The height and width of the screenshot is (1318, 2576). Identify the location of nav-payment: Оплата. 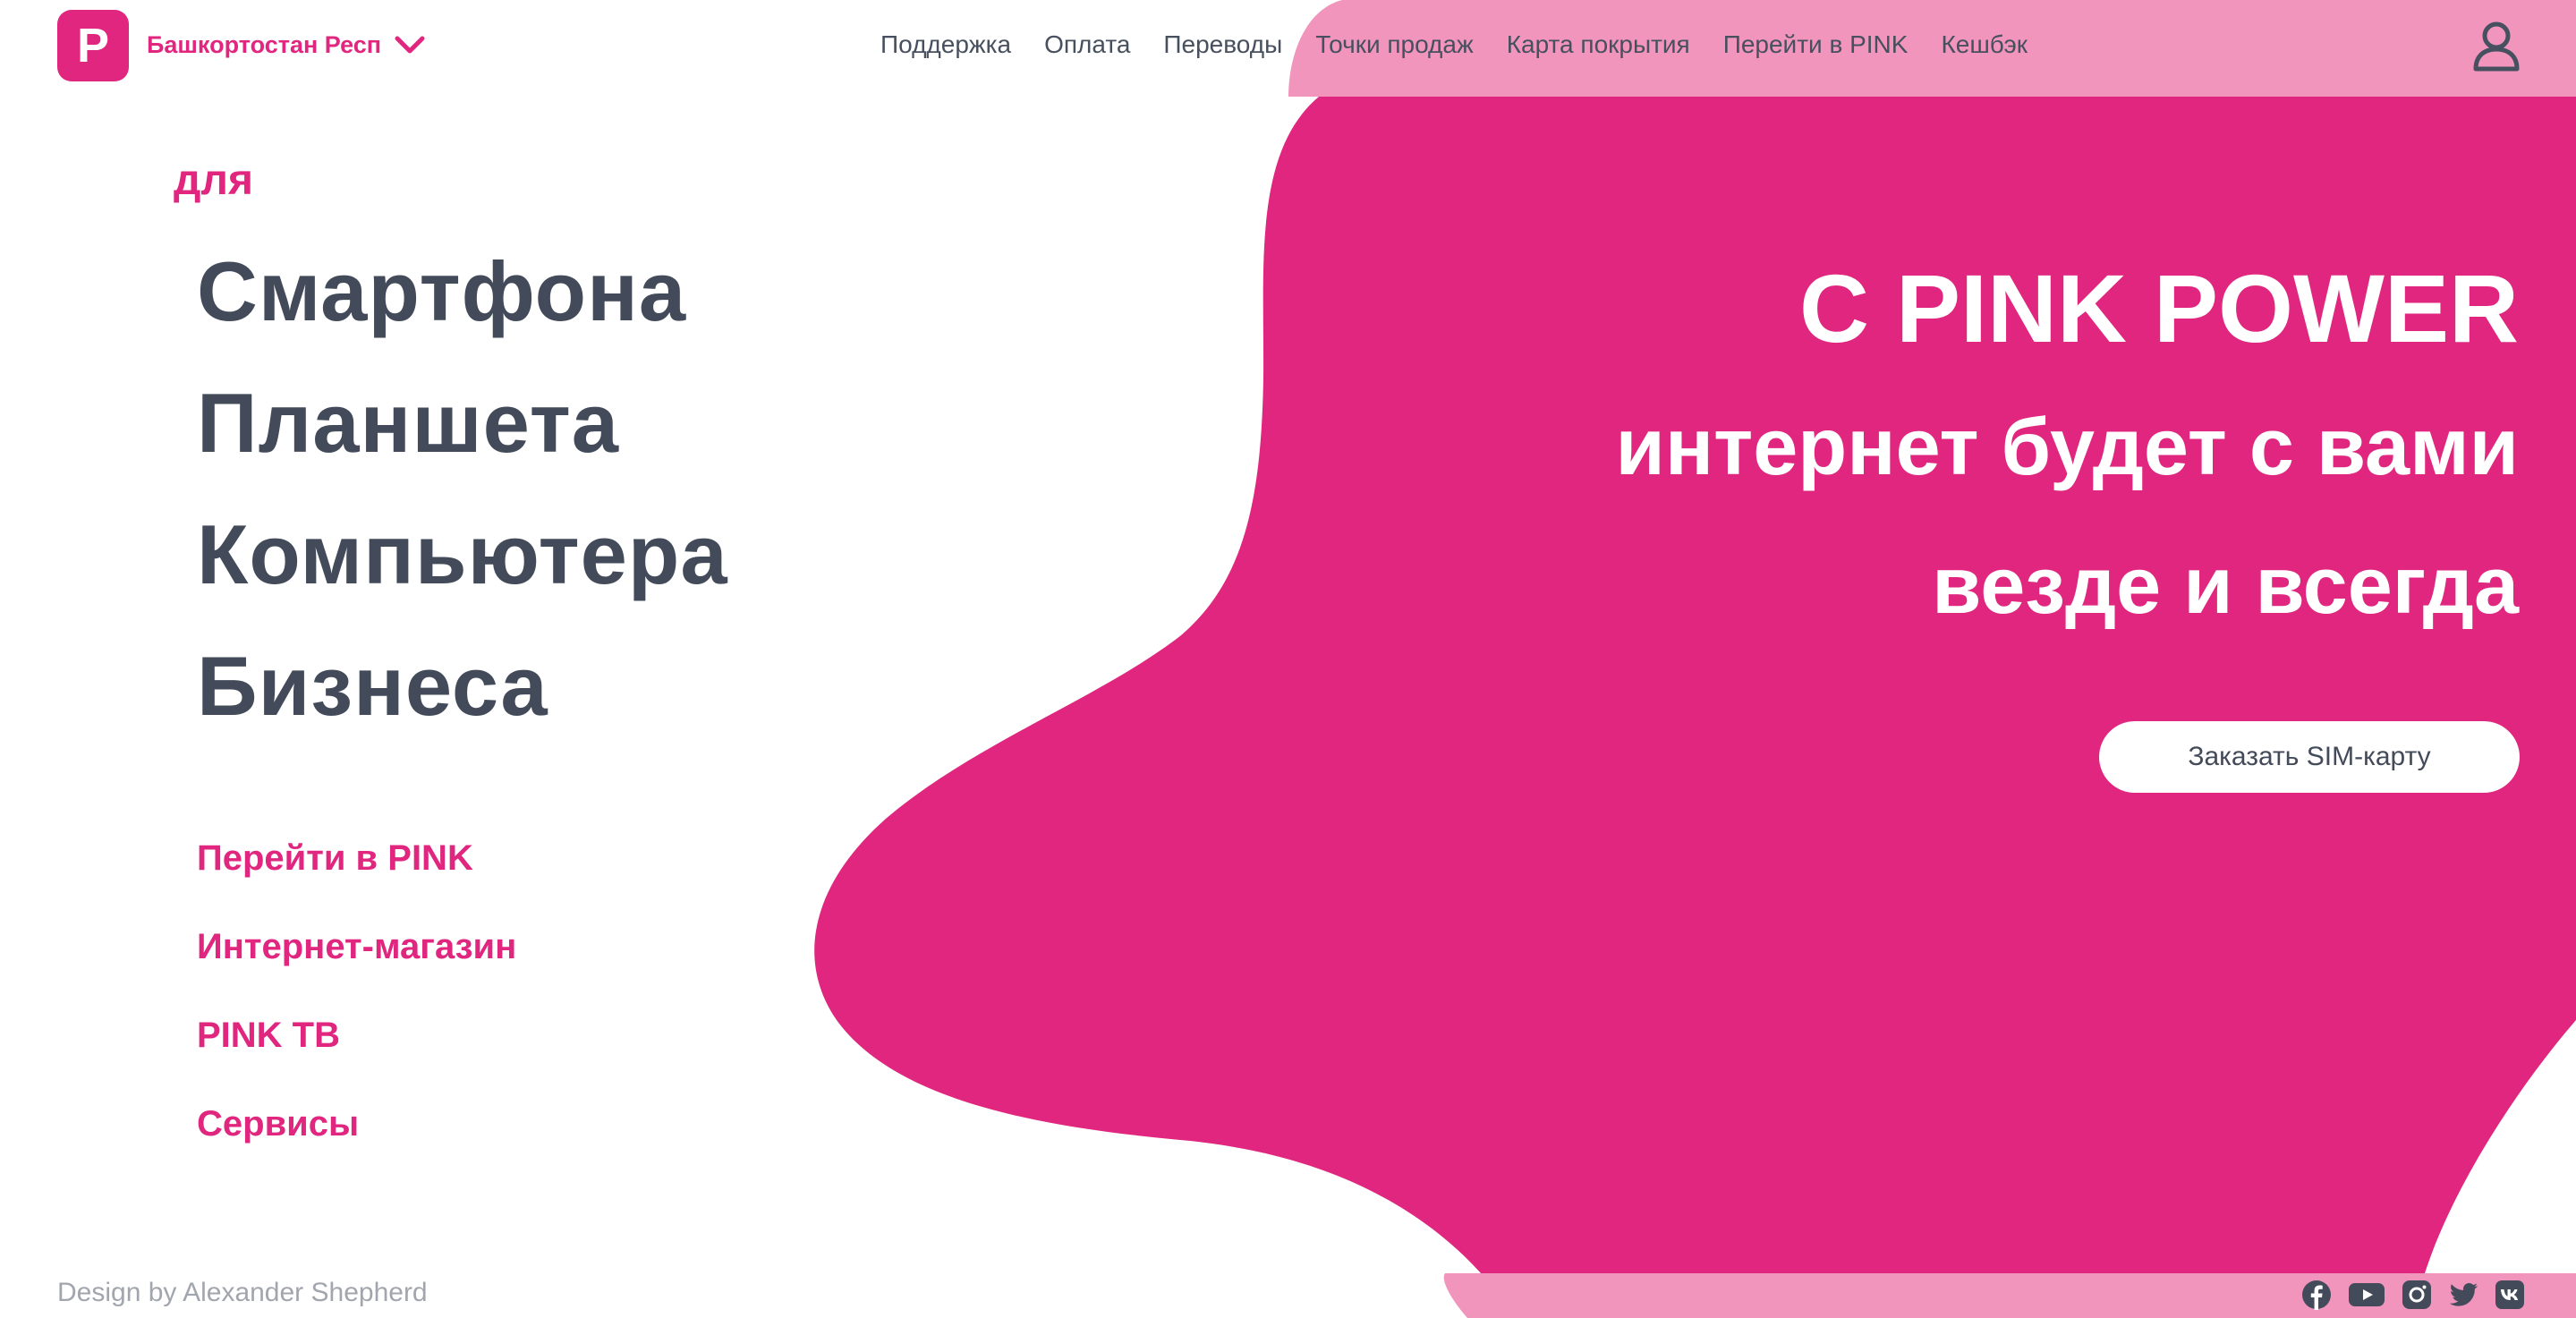
(1087, 45).